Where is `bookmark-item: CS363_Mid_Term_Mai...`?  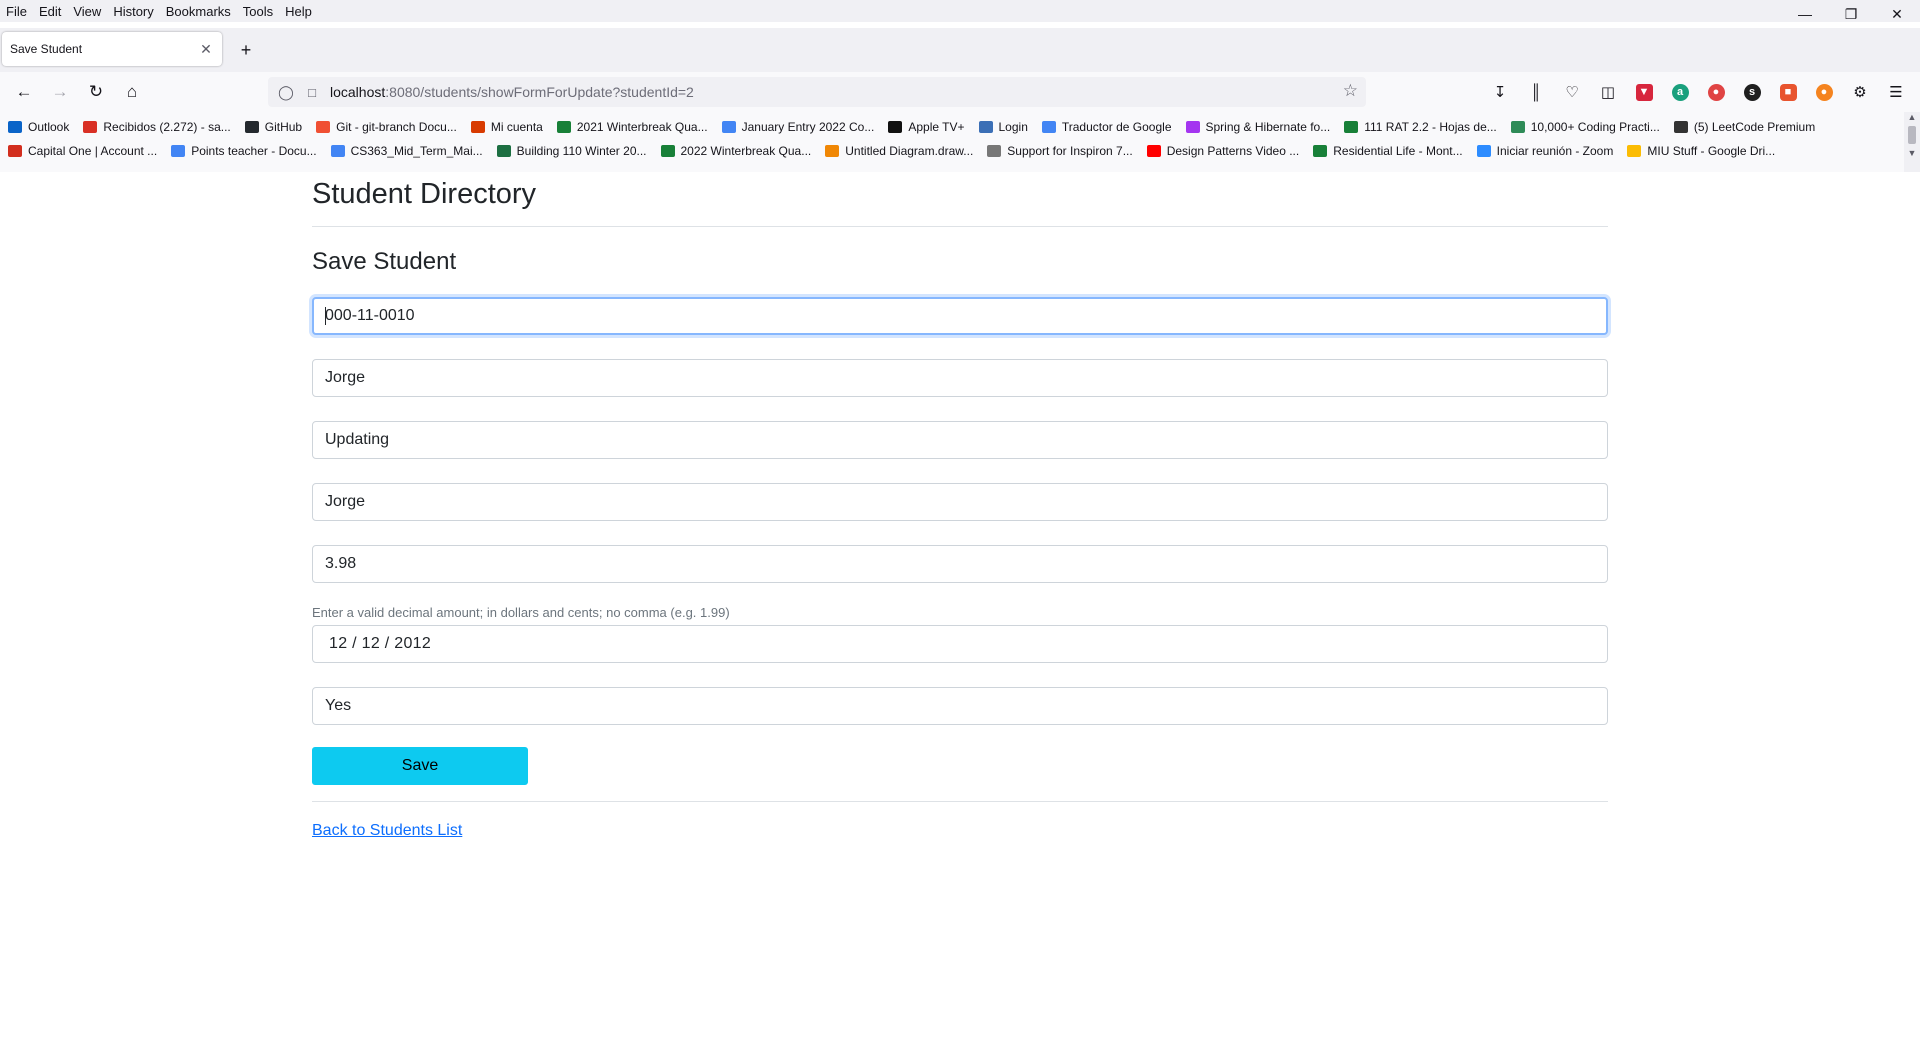
bookmark-item: CS363_Mid_Term_Mai... is located at coordinates (406, 151).